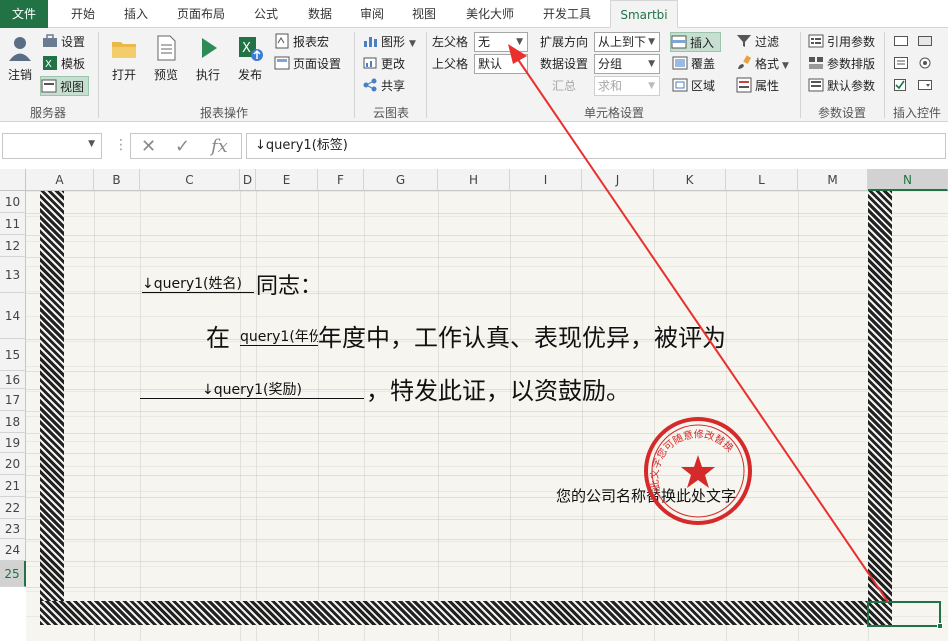 The height and width of the screenshot is (641, 948). Describe the element at coordinates (124, 58) in the screenshot. I see `open-button: 打开` at that location.